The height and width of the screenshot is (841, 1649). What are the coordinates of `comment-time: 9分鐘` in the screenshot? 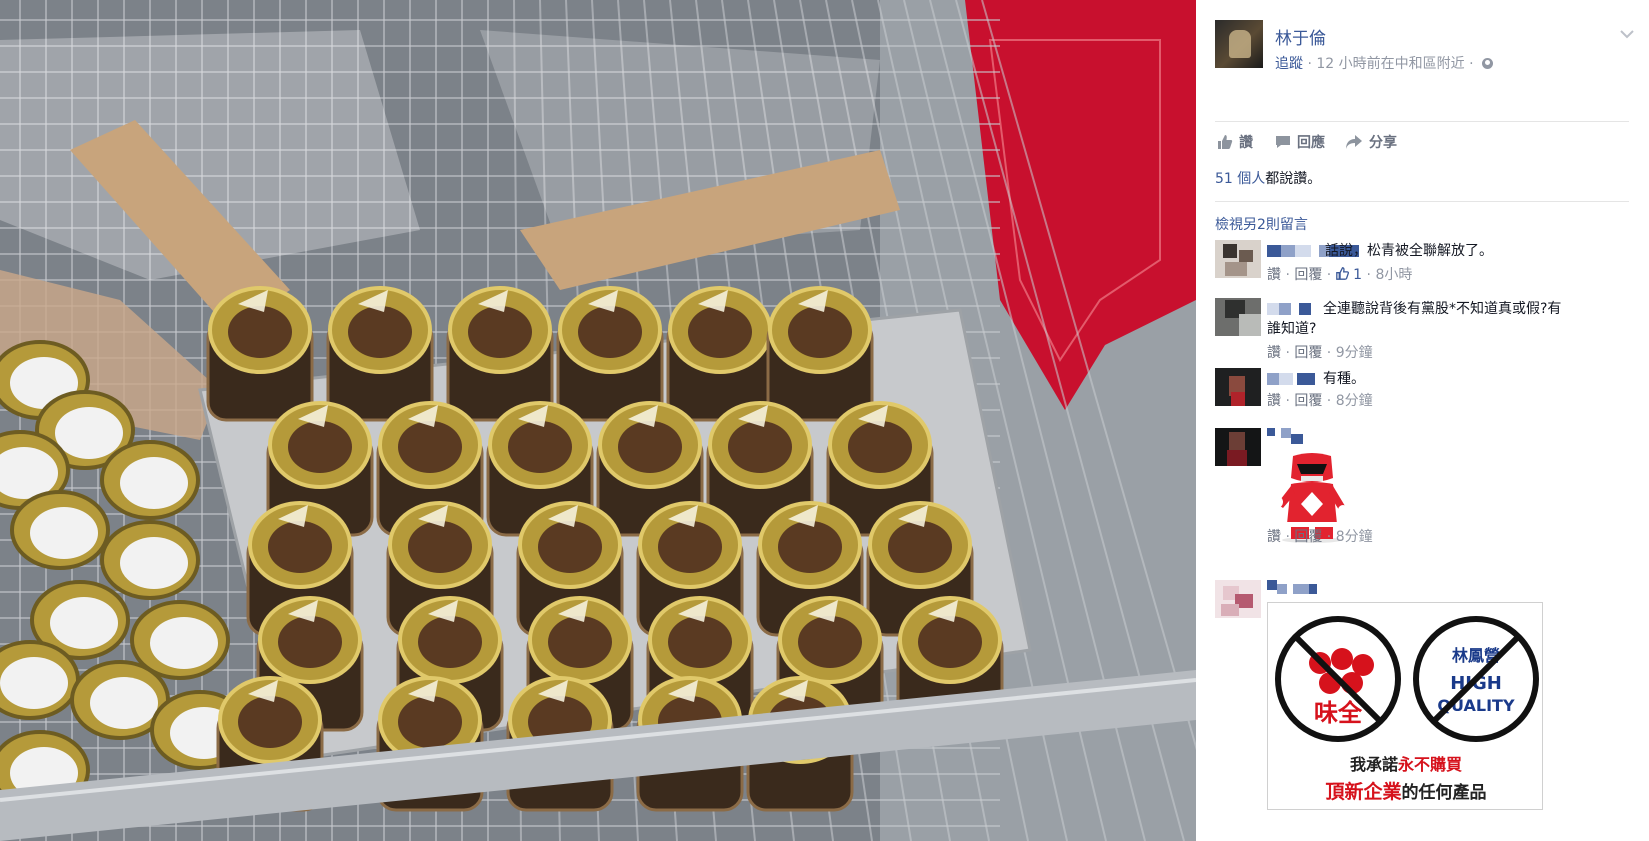 It's located at (1354, 353).